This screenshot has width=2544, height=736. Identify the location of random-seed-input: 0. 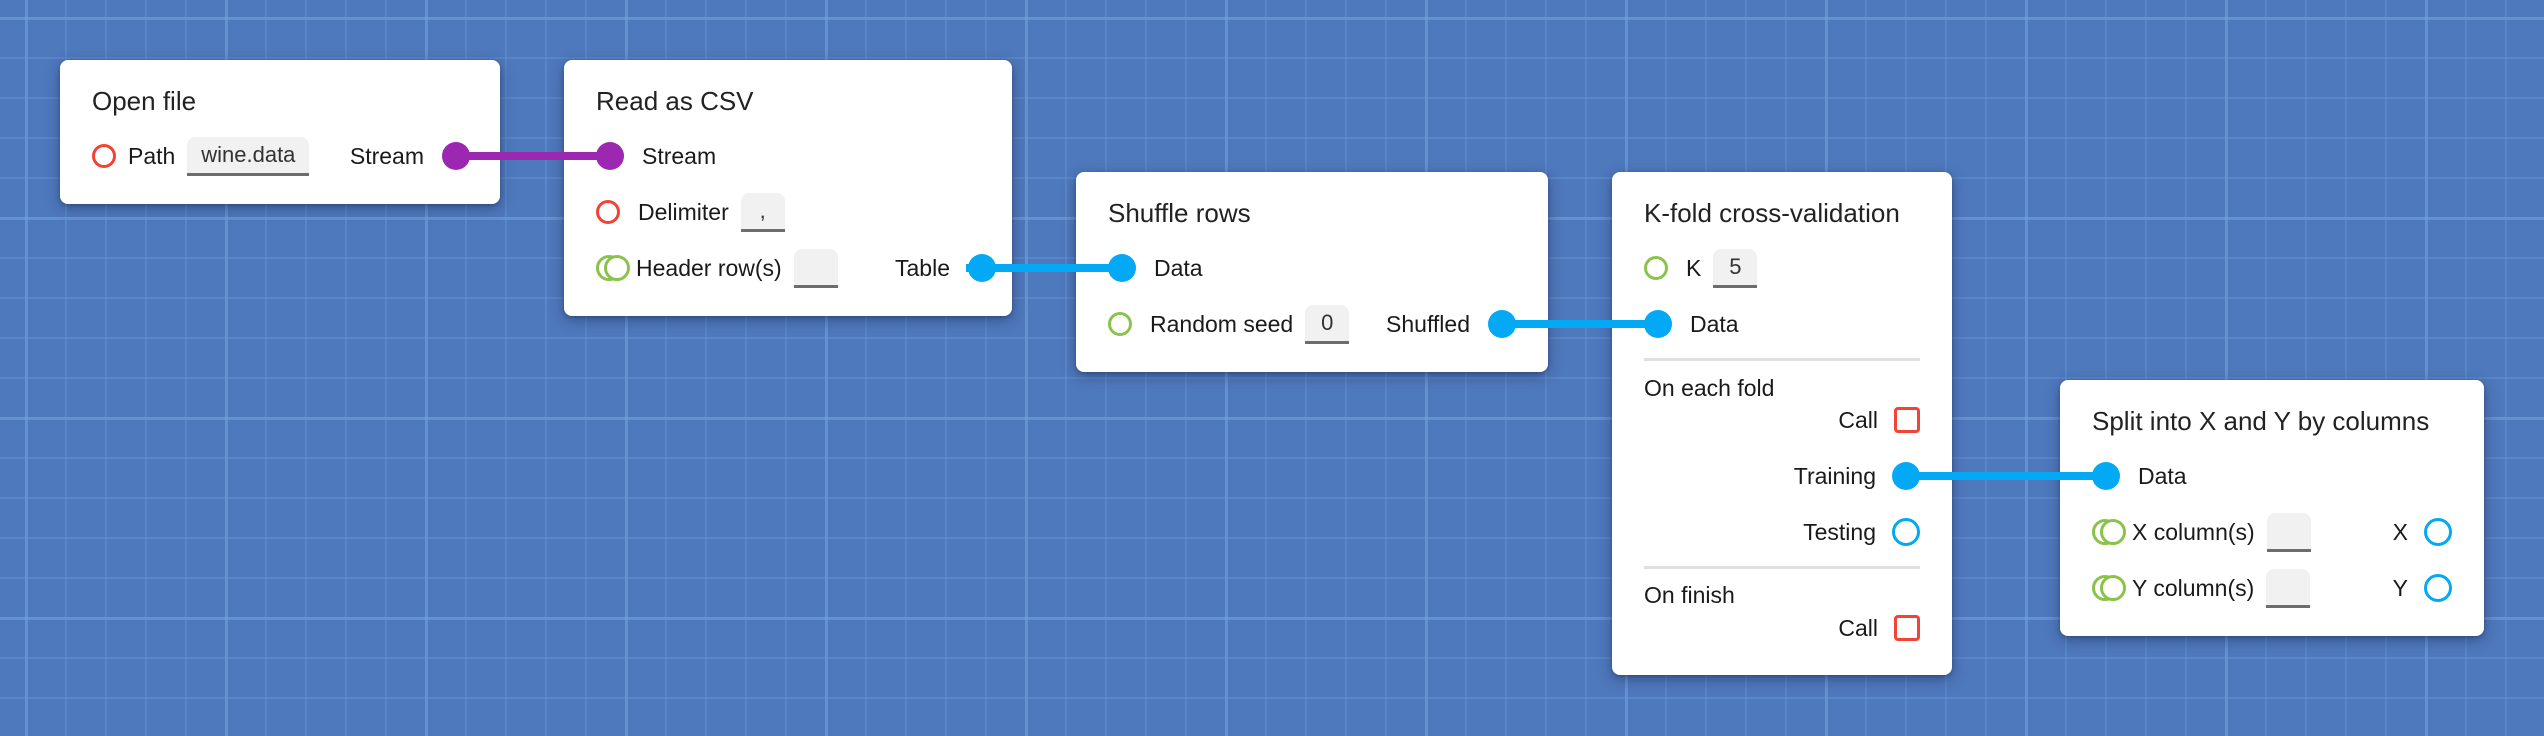
(1327, 324).